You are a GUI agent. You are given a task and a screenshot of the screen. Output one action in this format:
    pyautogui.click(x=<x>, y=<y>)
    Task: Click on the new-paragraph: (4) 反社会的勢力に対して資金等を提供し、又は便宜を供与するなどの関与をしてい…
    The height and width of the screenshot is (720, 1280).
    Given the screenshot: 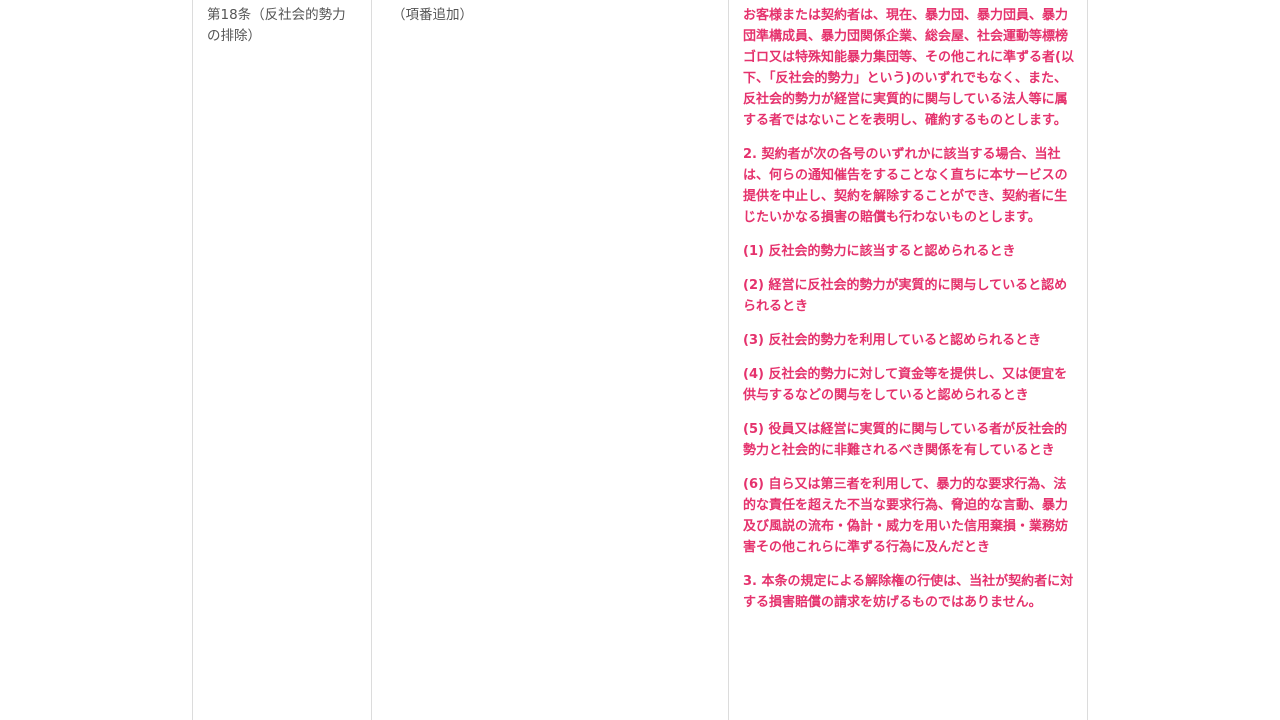 What is the action you would take?
    pyautogui.click(x=905, y=385)
    